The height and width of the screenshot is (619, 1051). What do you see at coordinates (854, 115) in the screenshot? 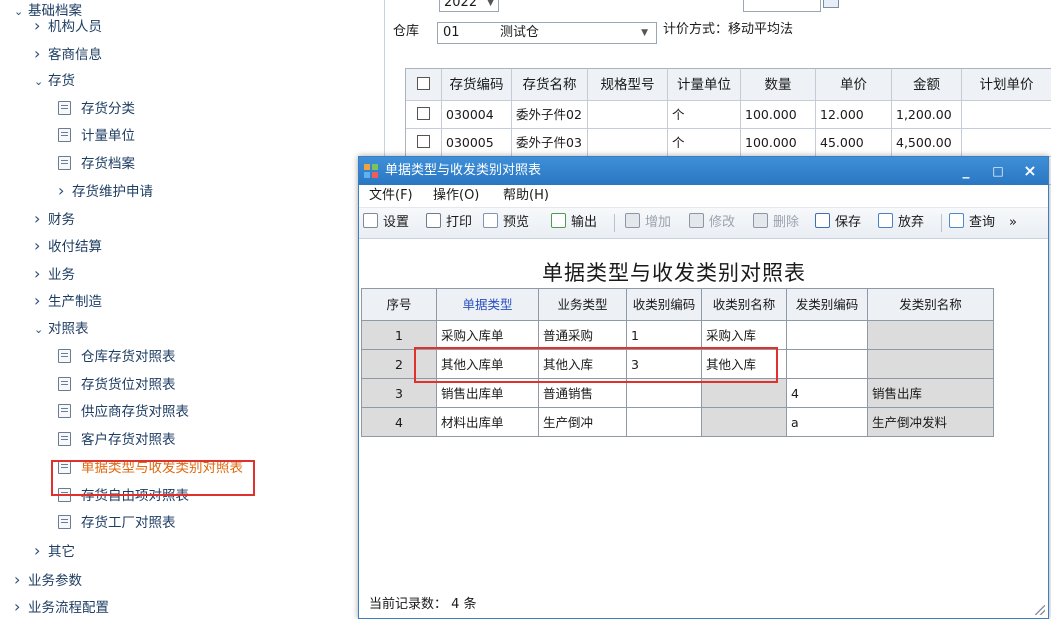
I see `voucher-cell: 12.000` at bounding box center [854, 115].